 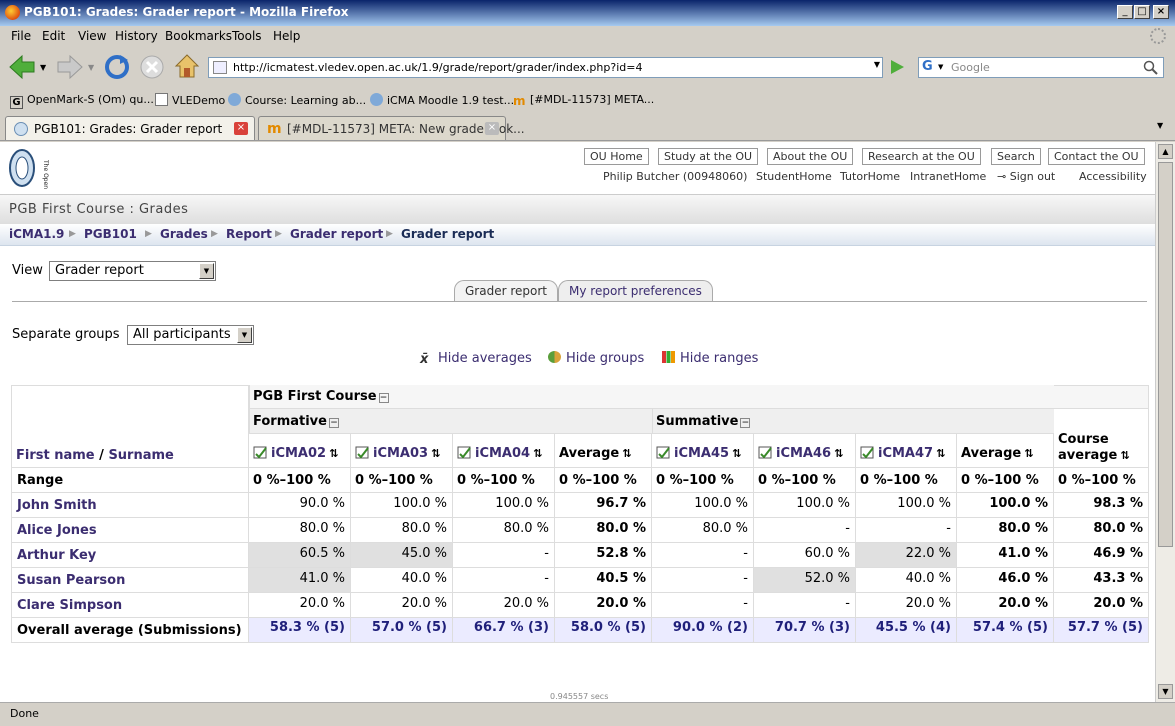 I want to click on scroll-down-icon: ▼, so click(x=1165, y=691).